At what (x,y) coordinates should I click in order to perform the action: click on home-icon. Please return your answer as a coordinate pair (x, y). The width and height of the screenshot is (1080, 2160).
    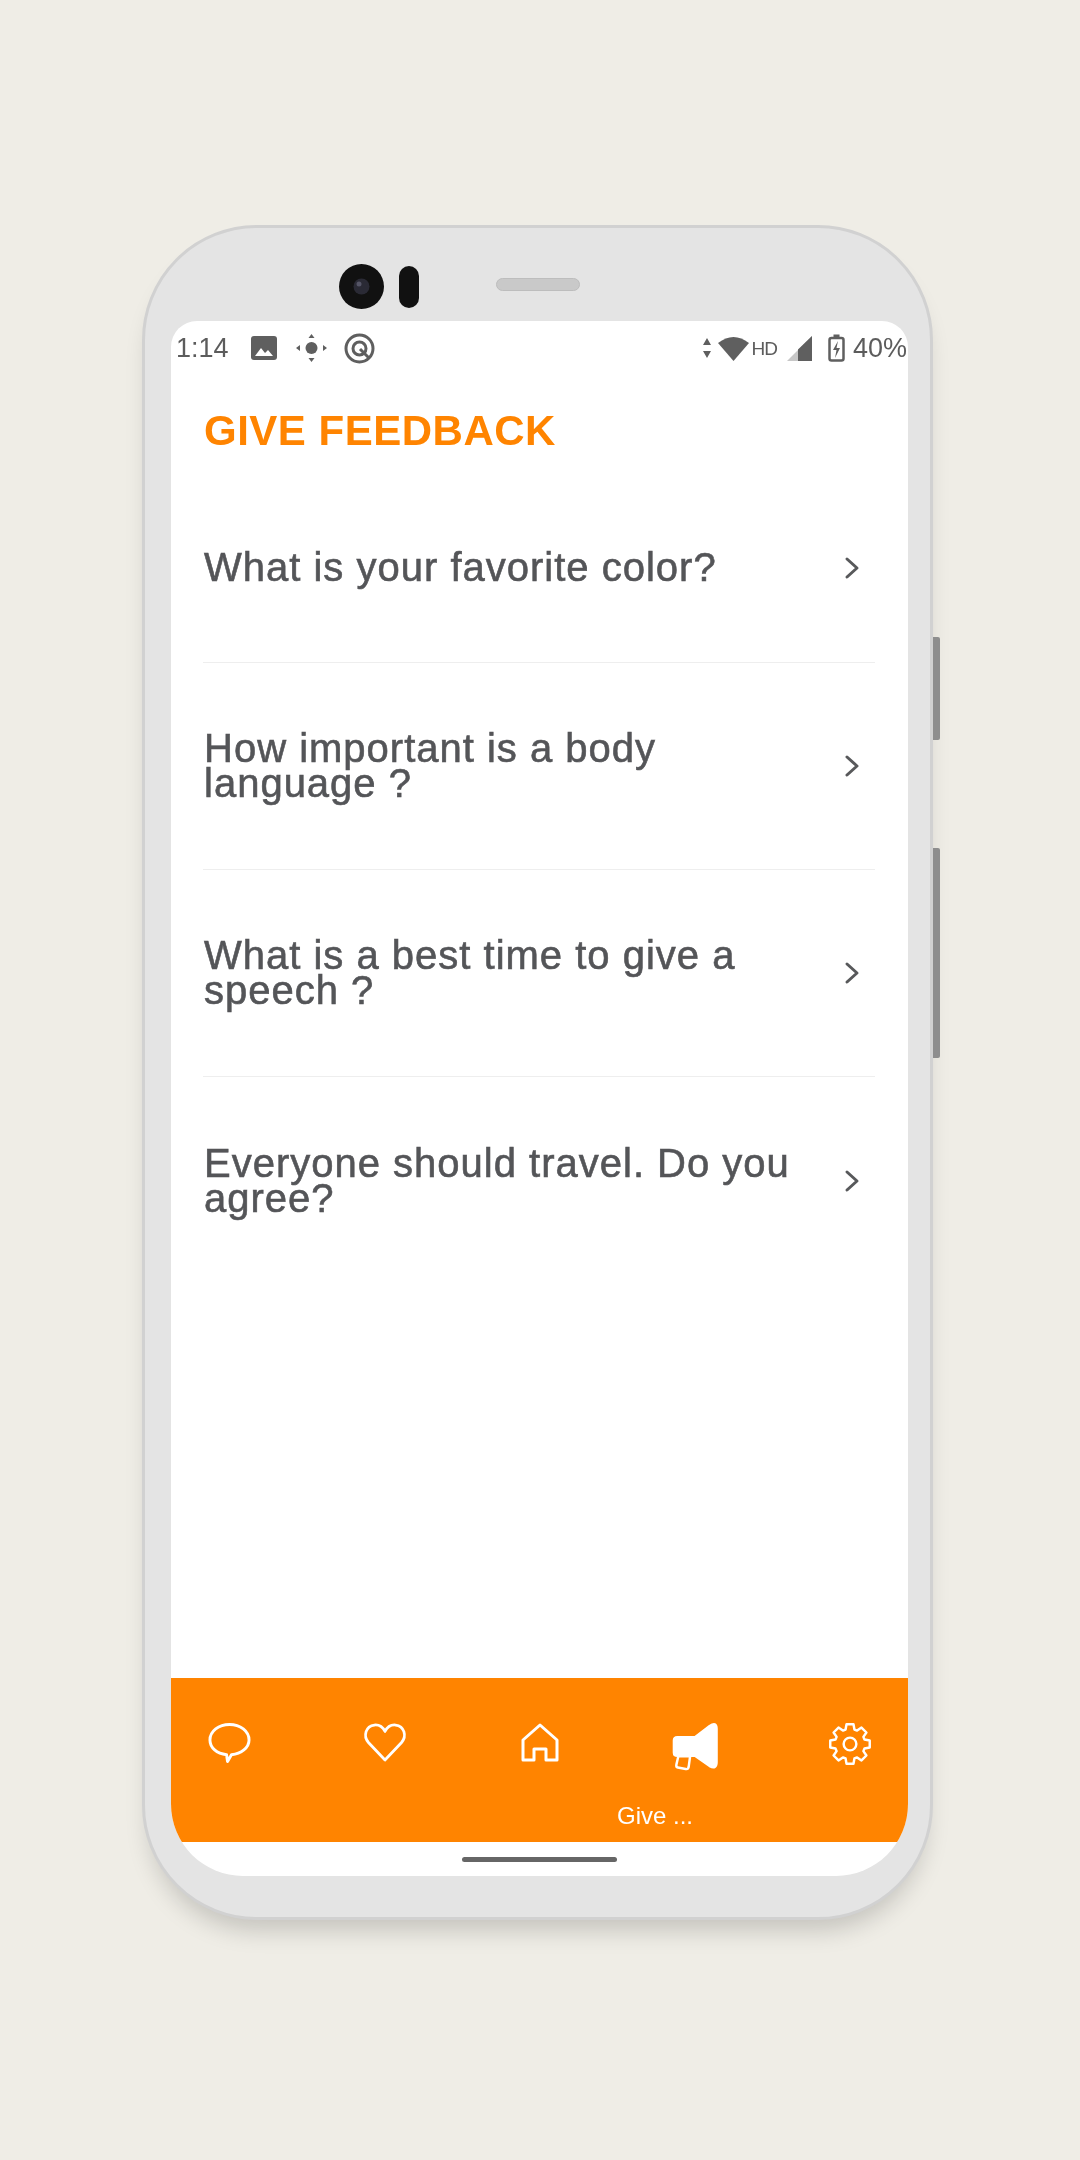
    Looking at the image, I should click on (539, 1742).